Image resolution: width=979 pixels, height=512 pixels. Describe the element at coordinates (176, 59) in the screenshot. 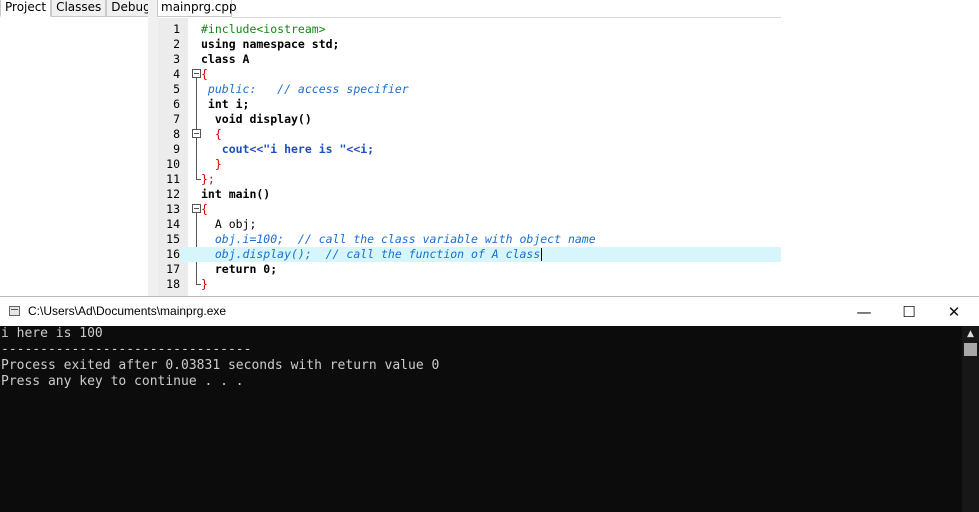

I see `line-number: 3` at that location.